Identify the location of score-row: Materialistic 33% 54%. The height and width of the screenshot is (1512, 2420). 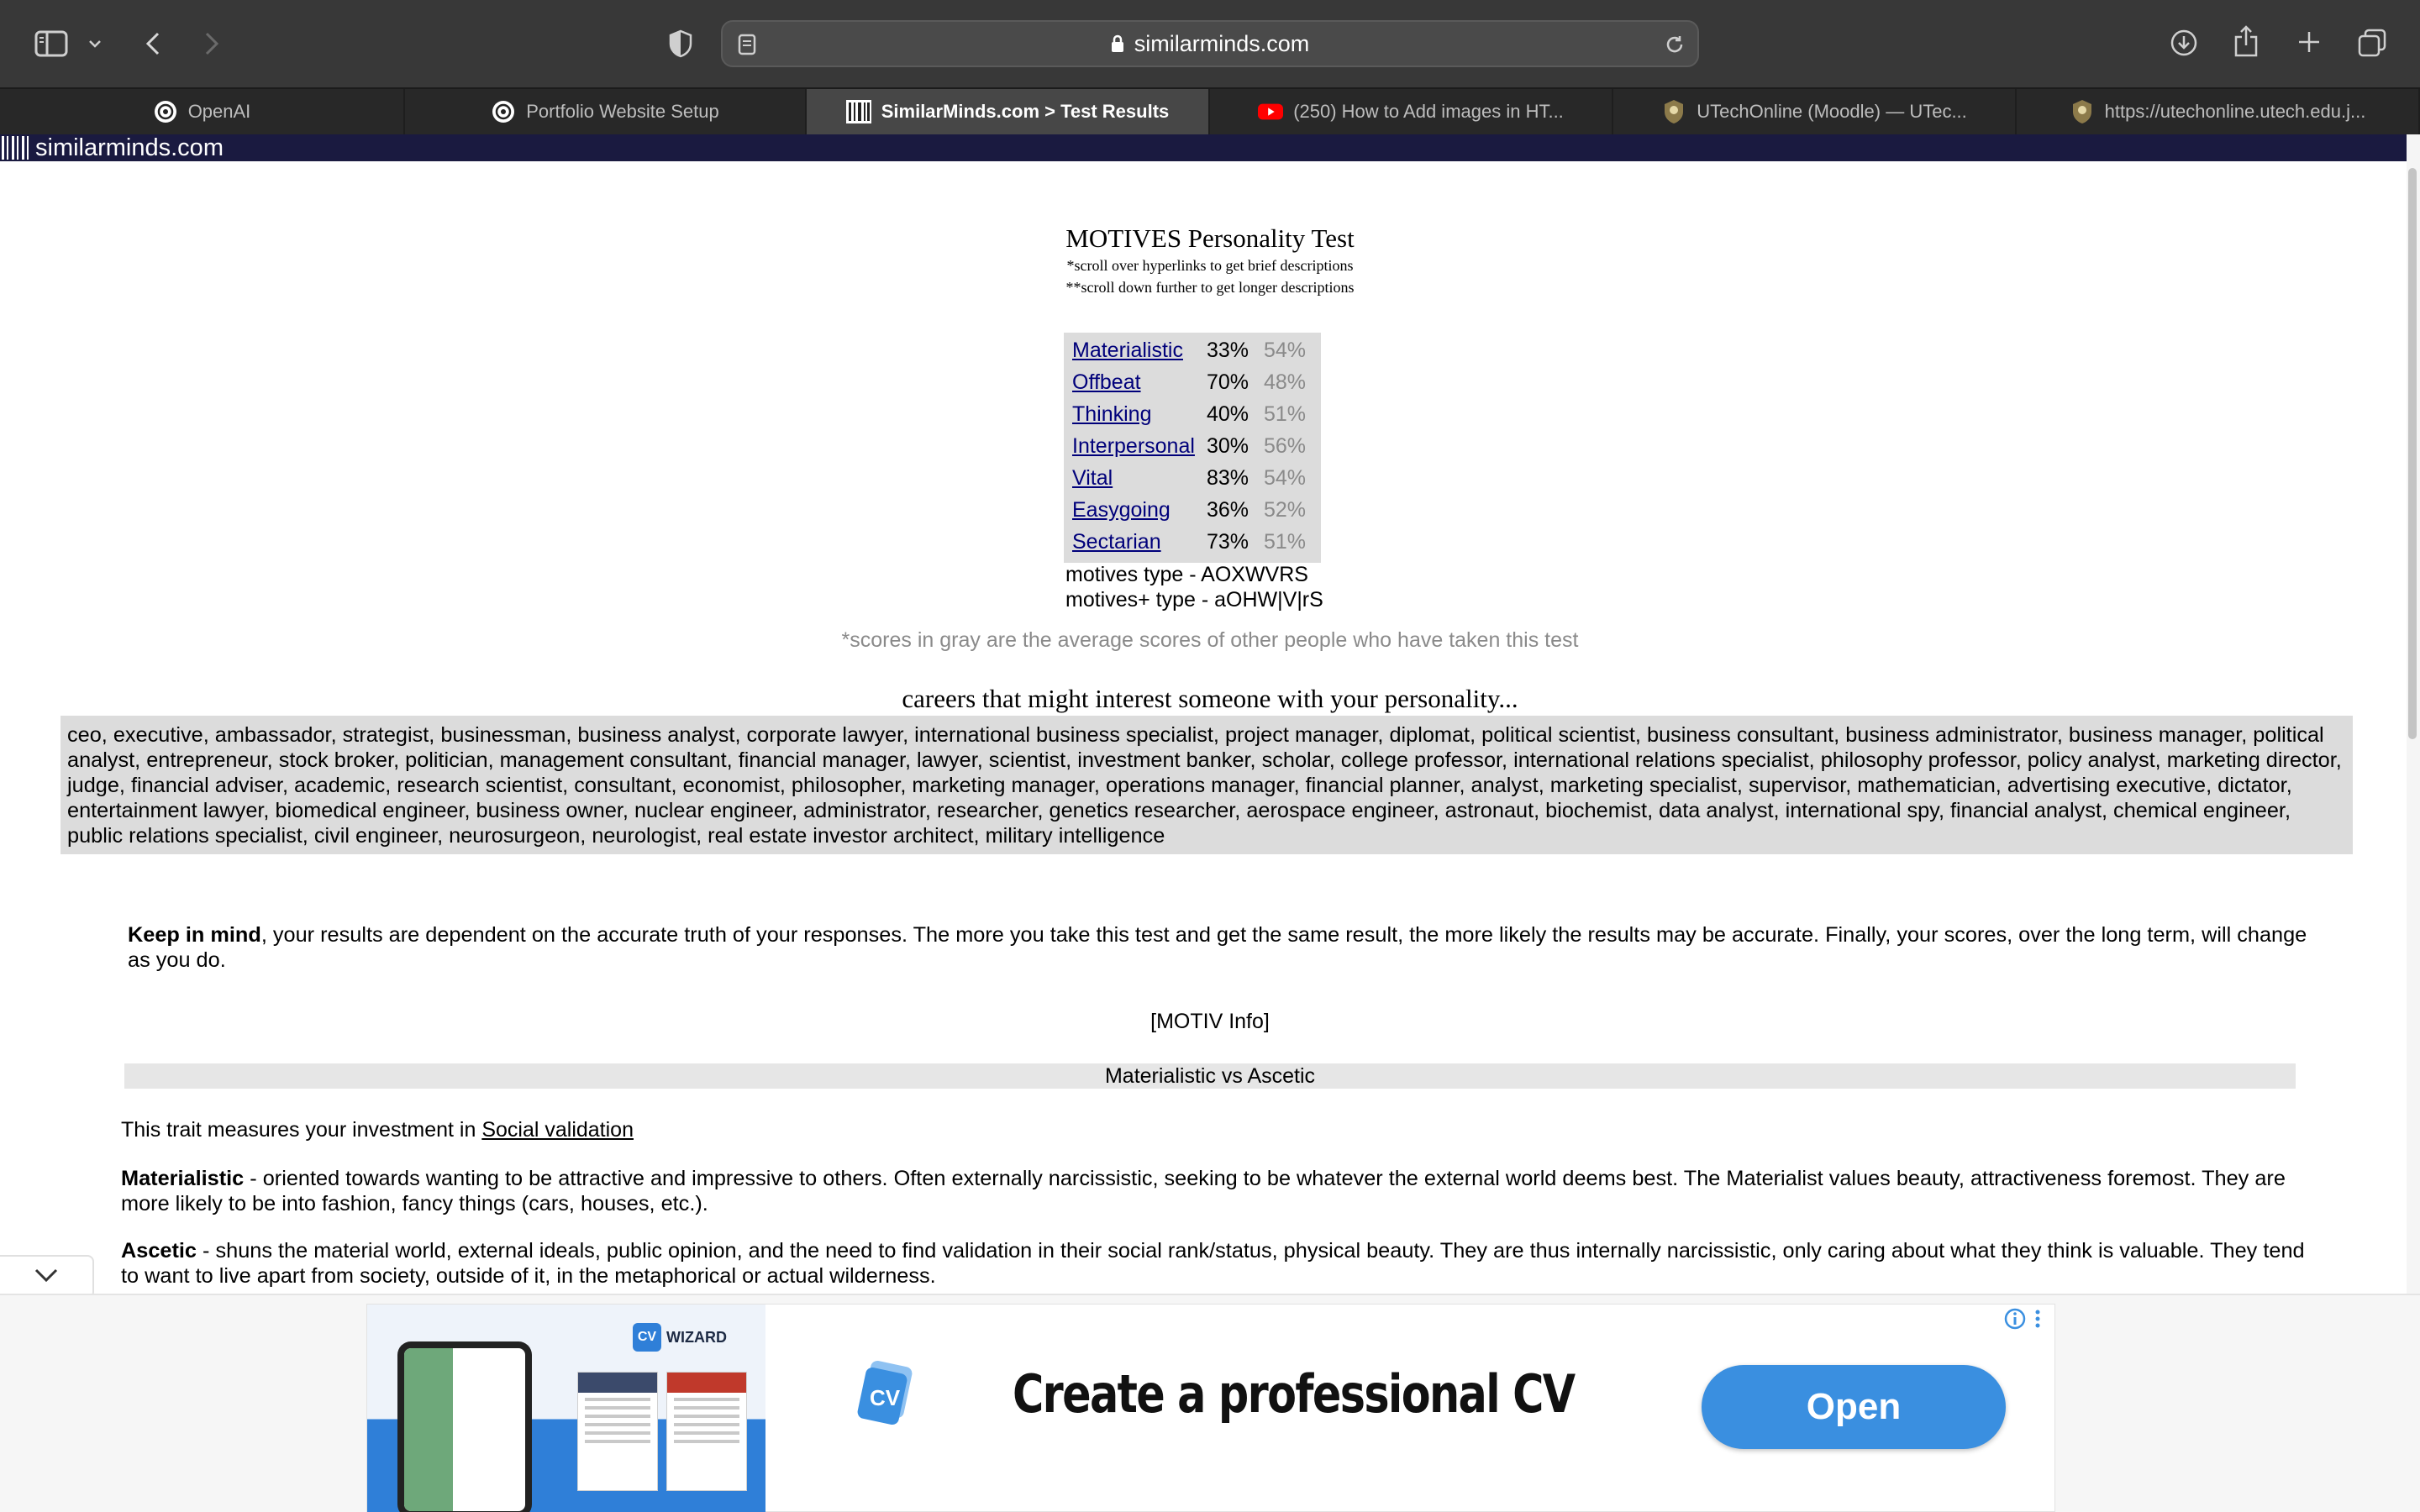
(1193, 350).